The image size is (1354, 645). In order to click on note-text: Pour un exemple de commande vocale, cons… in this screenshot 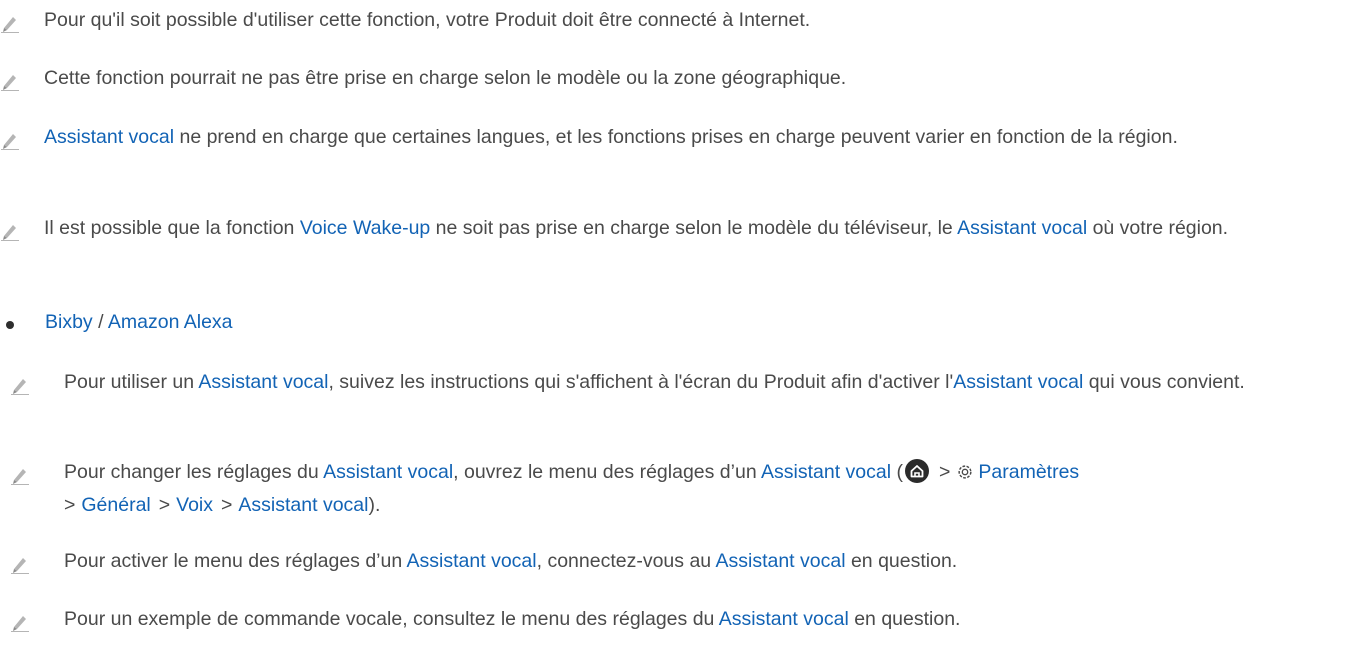, I will do `click(512, 619)`.